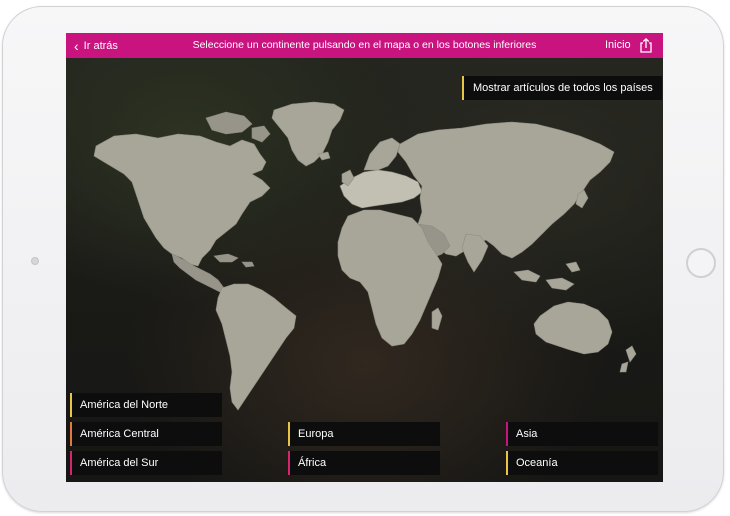  What do you see at coordinates (573, 328) in the screenshot?
I see `australia-region` at bounding box center [573, 328].